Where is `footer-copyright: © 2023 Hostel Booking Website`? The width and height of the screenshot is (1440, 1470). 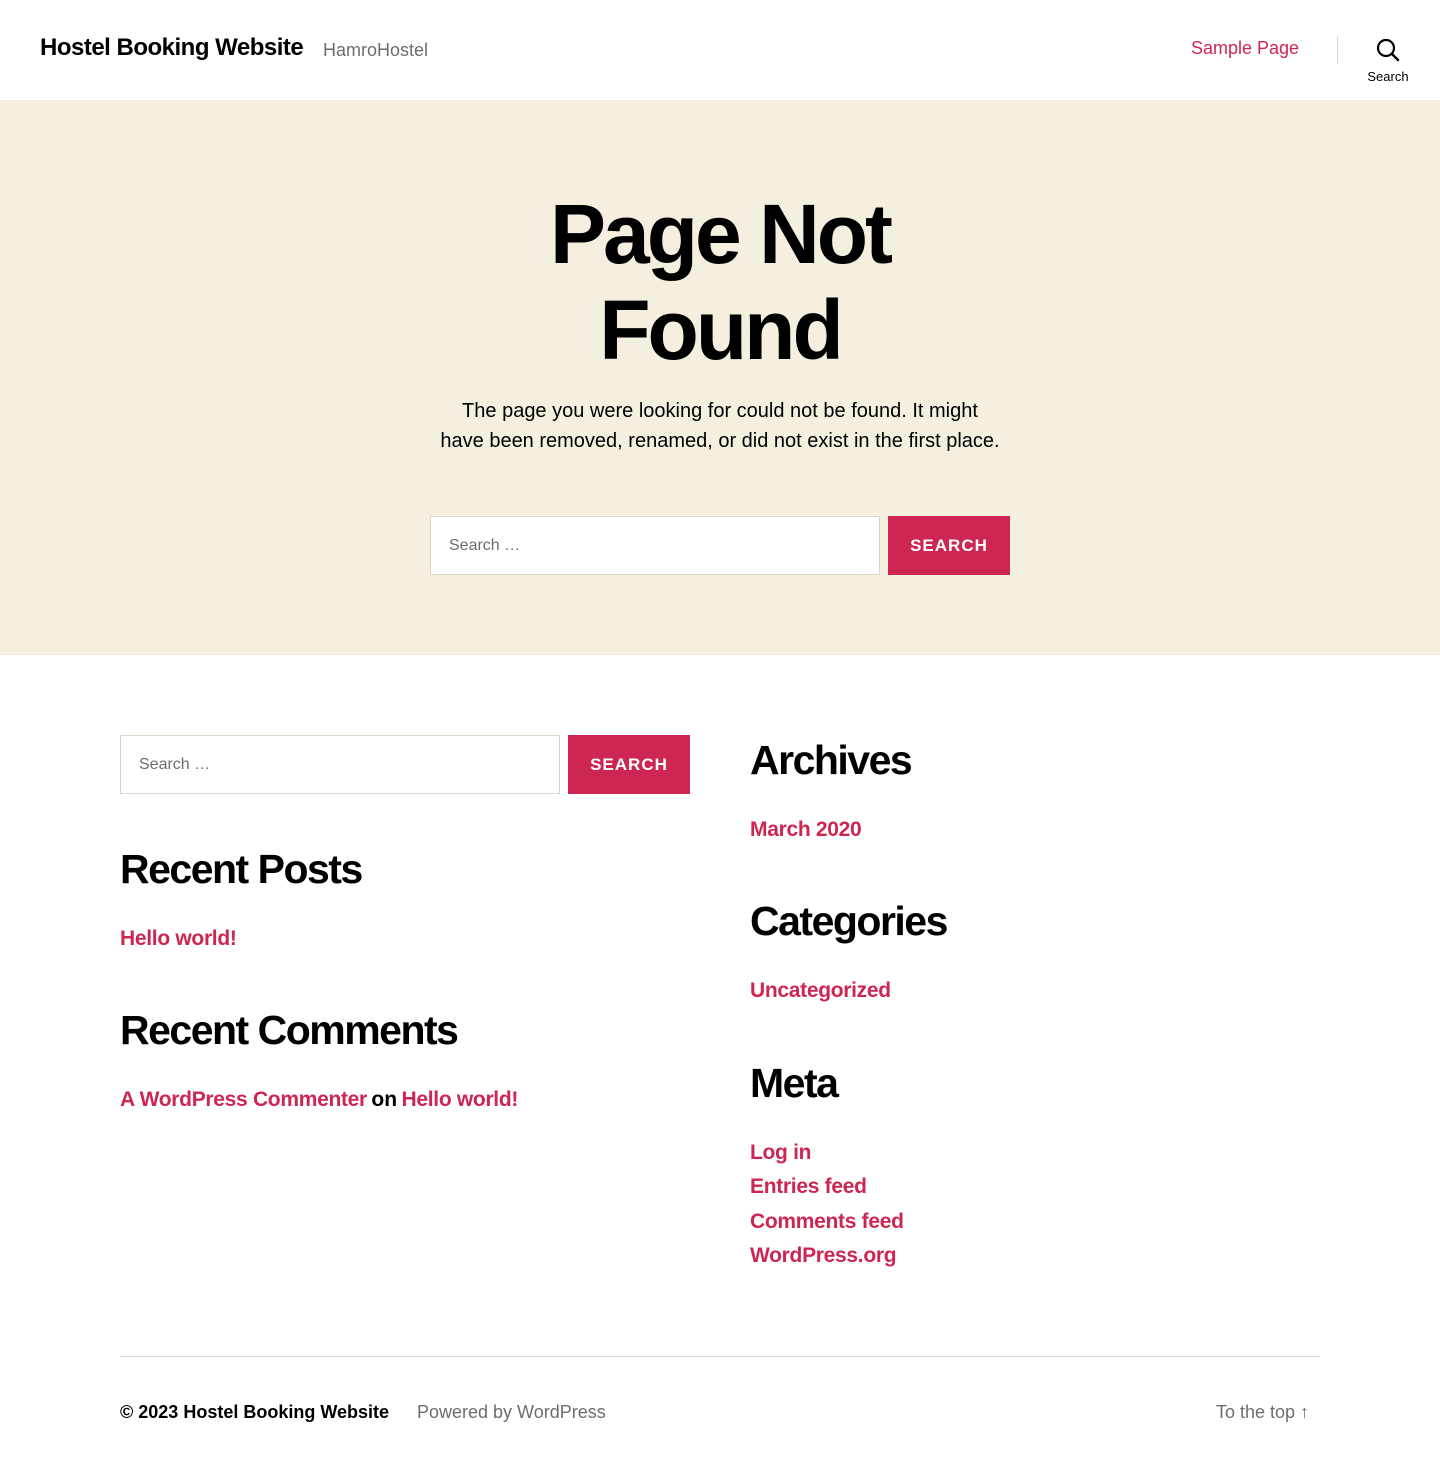
footer-copyright: © 2023 Hostel Booking Website is located at coordinates (254, 1412).